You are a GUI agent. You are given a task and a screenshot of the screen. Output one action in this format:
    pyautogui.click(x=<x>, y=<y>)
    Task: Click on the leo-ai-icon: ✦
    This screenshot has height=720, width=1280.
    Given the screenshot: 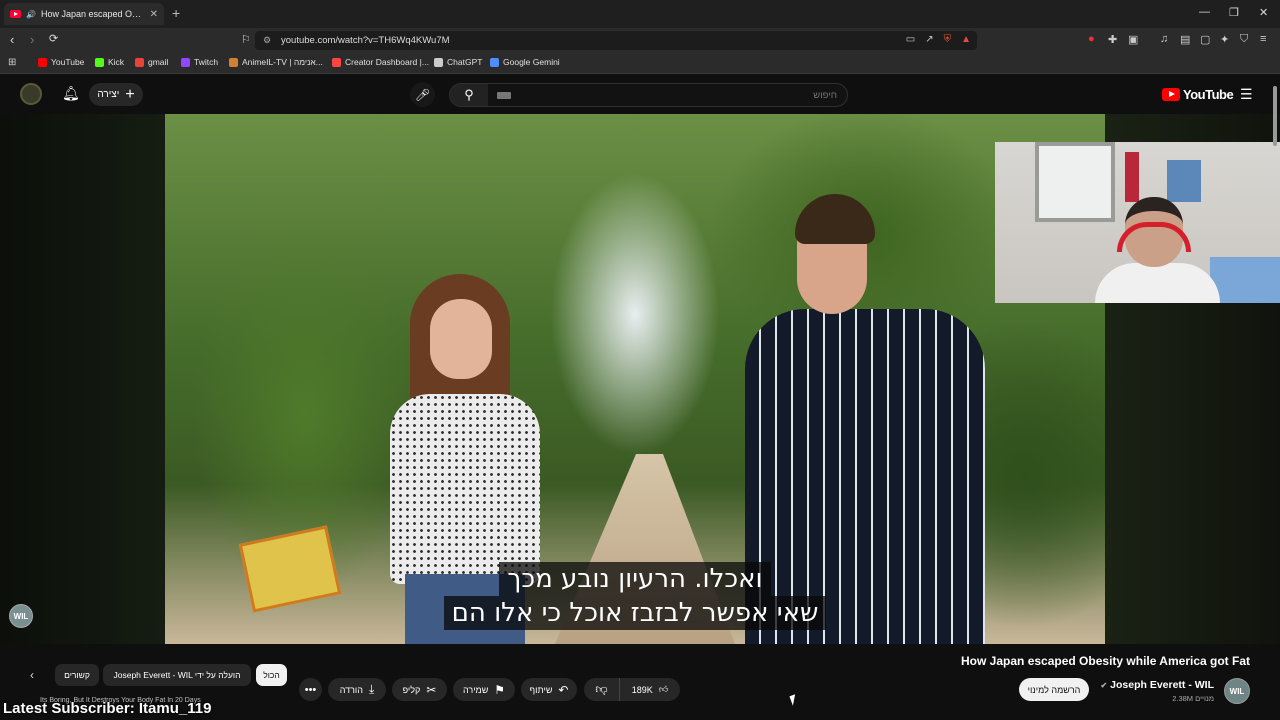 What is the action you would take?
    pyautogui.click(x=1224, y=39)
    